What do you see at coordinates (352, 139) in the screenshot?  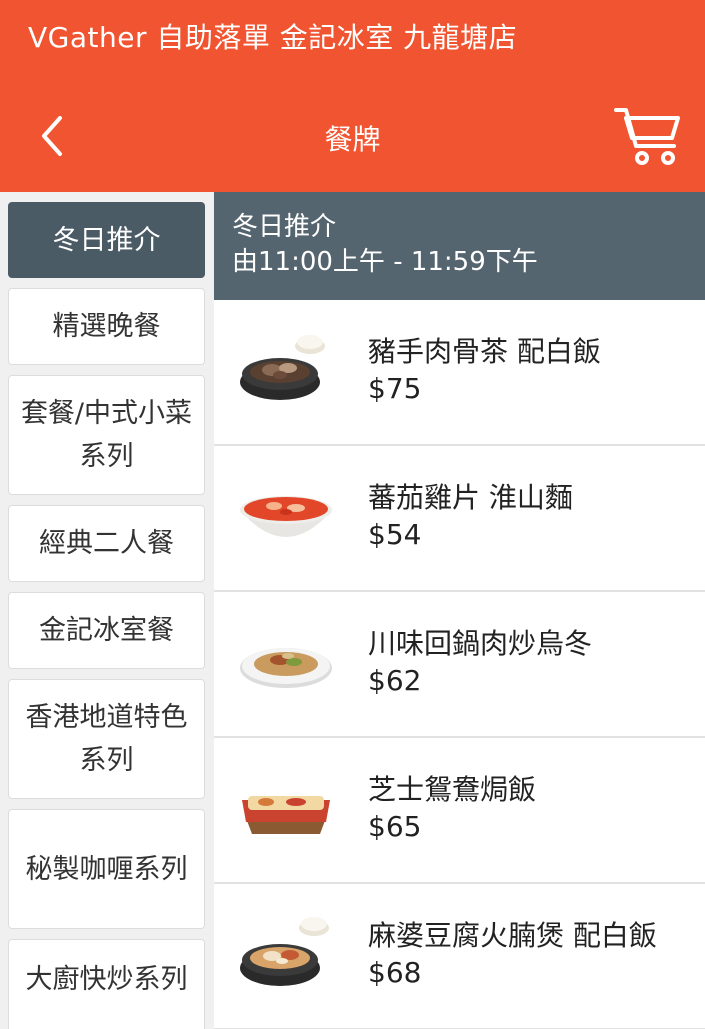 I see `page-title: 餐牌` at bounding box center [352, 139].